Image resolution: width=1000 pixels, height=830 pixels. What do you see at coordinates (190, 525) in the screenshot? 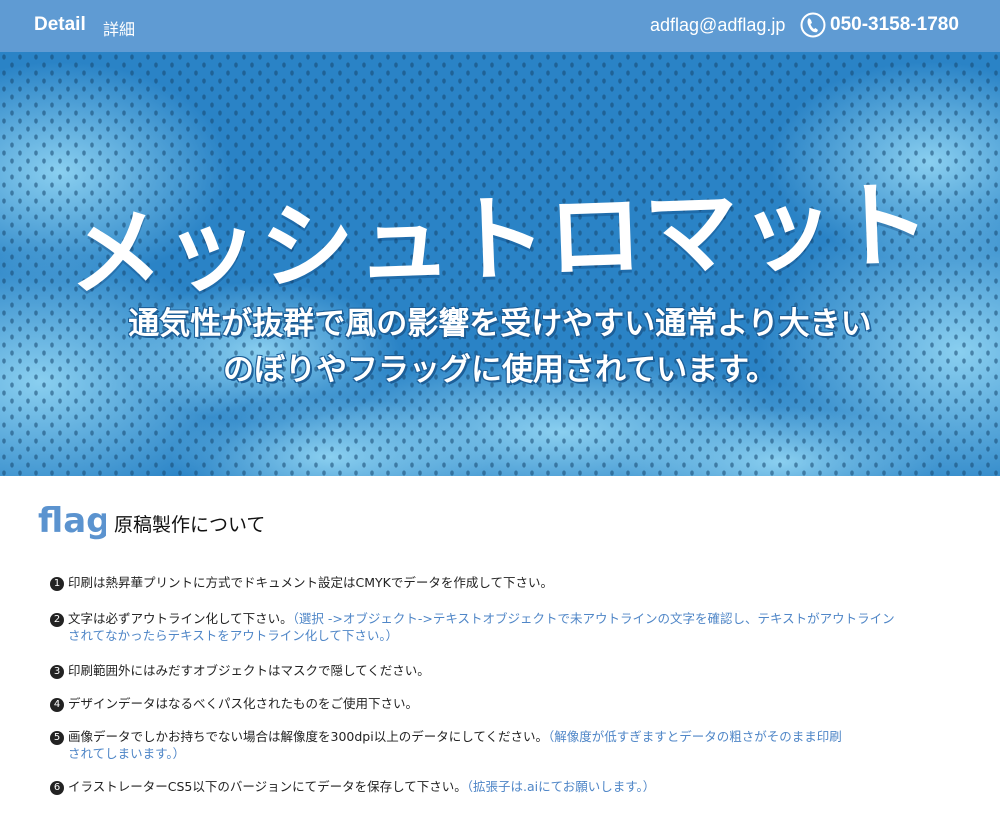
I see `section-title: 原稿製作について` at bounding box center [190, 525].